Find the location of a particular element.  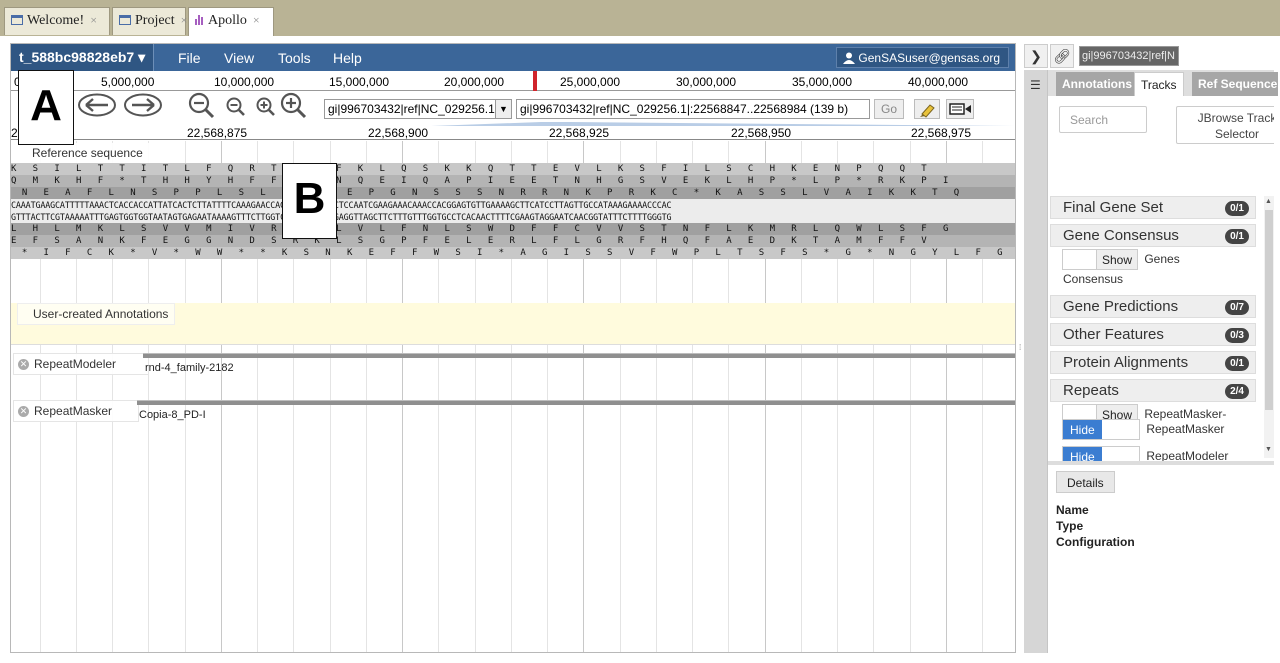

category-label: Final Gene Set is located at coordinates (1113, 207).